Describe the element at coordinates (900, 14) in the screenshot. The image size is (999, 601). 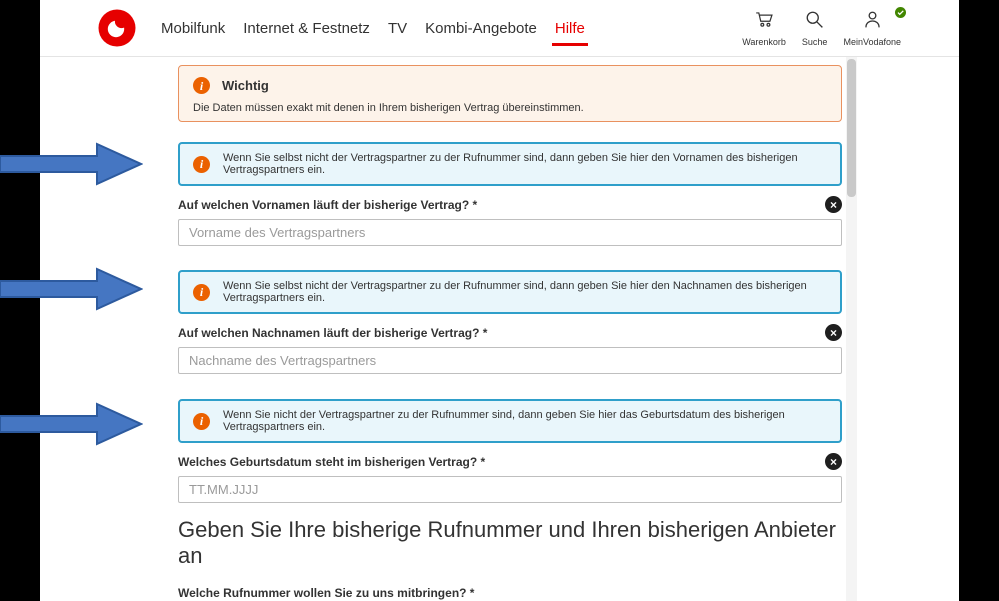
I see `logged-in-check-icon` at that location.